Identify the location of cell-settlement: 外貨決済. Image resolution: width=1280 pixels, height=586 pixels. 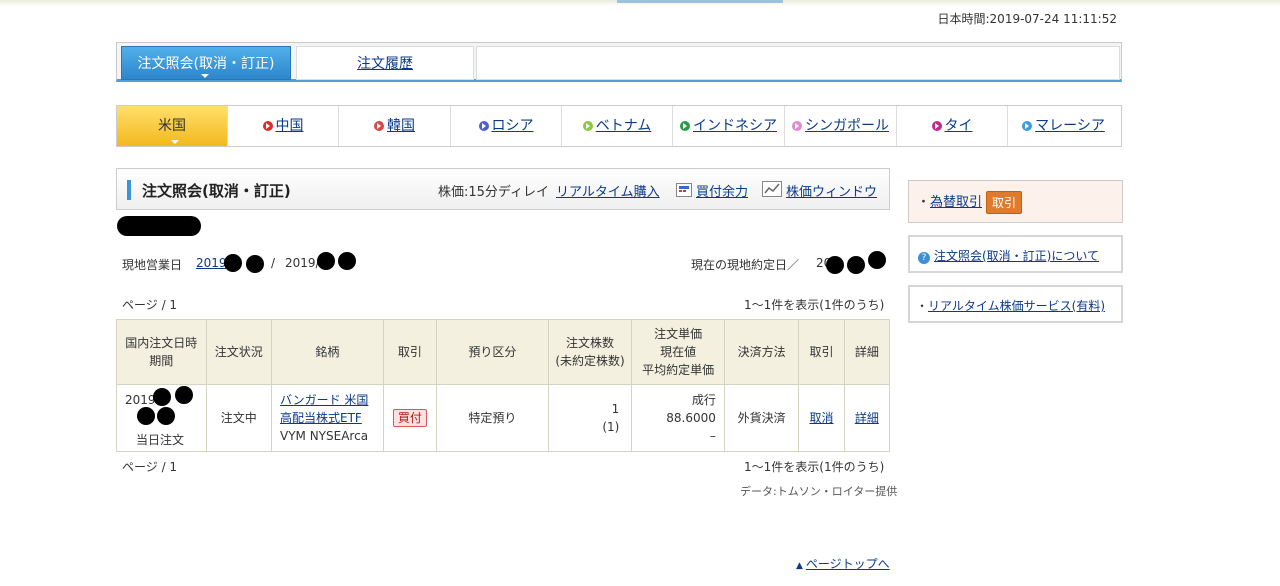
(761, 418).